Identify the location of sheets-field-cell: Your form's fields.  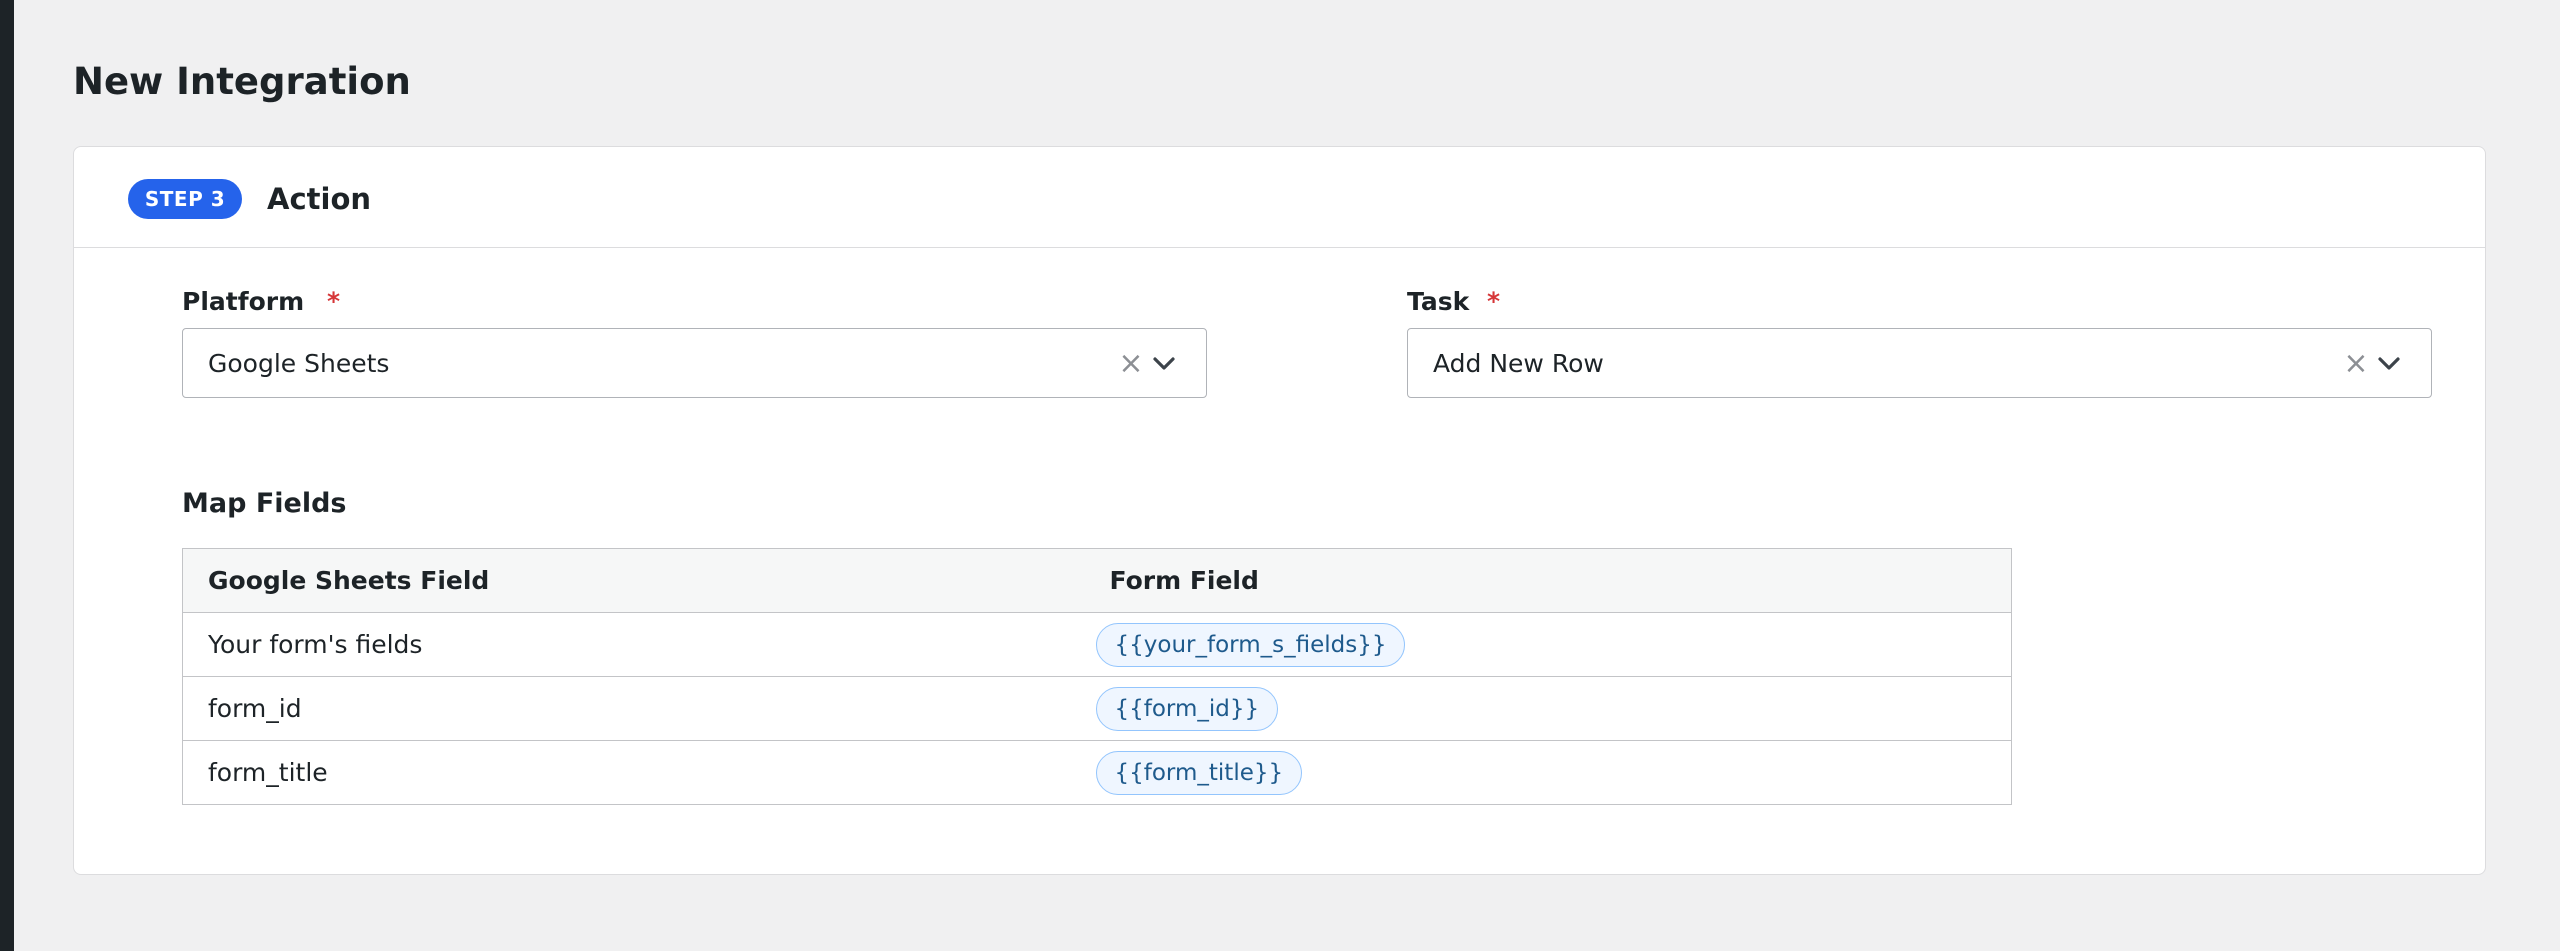
(646, 644).